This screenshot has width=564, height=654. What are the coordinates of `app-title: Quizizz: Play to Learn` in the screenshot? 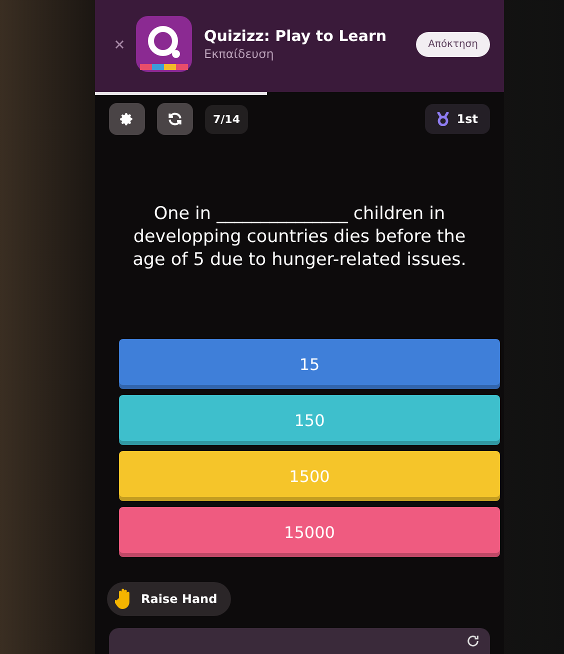 It's located at (296, 36).